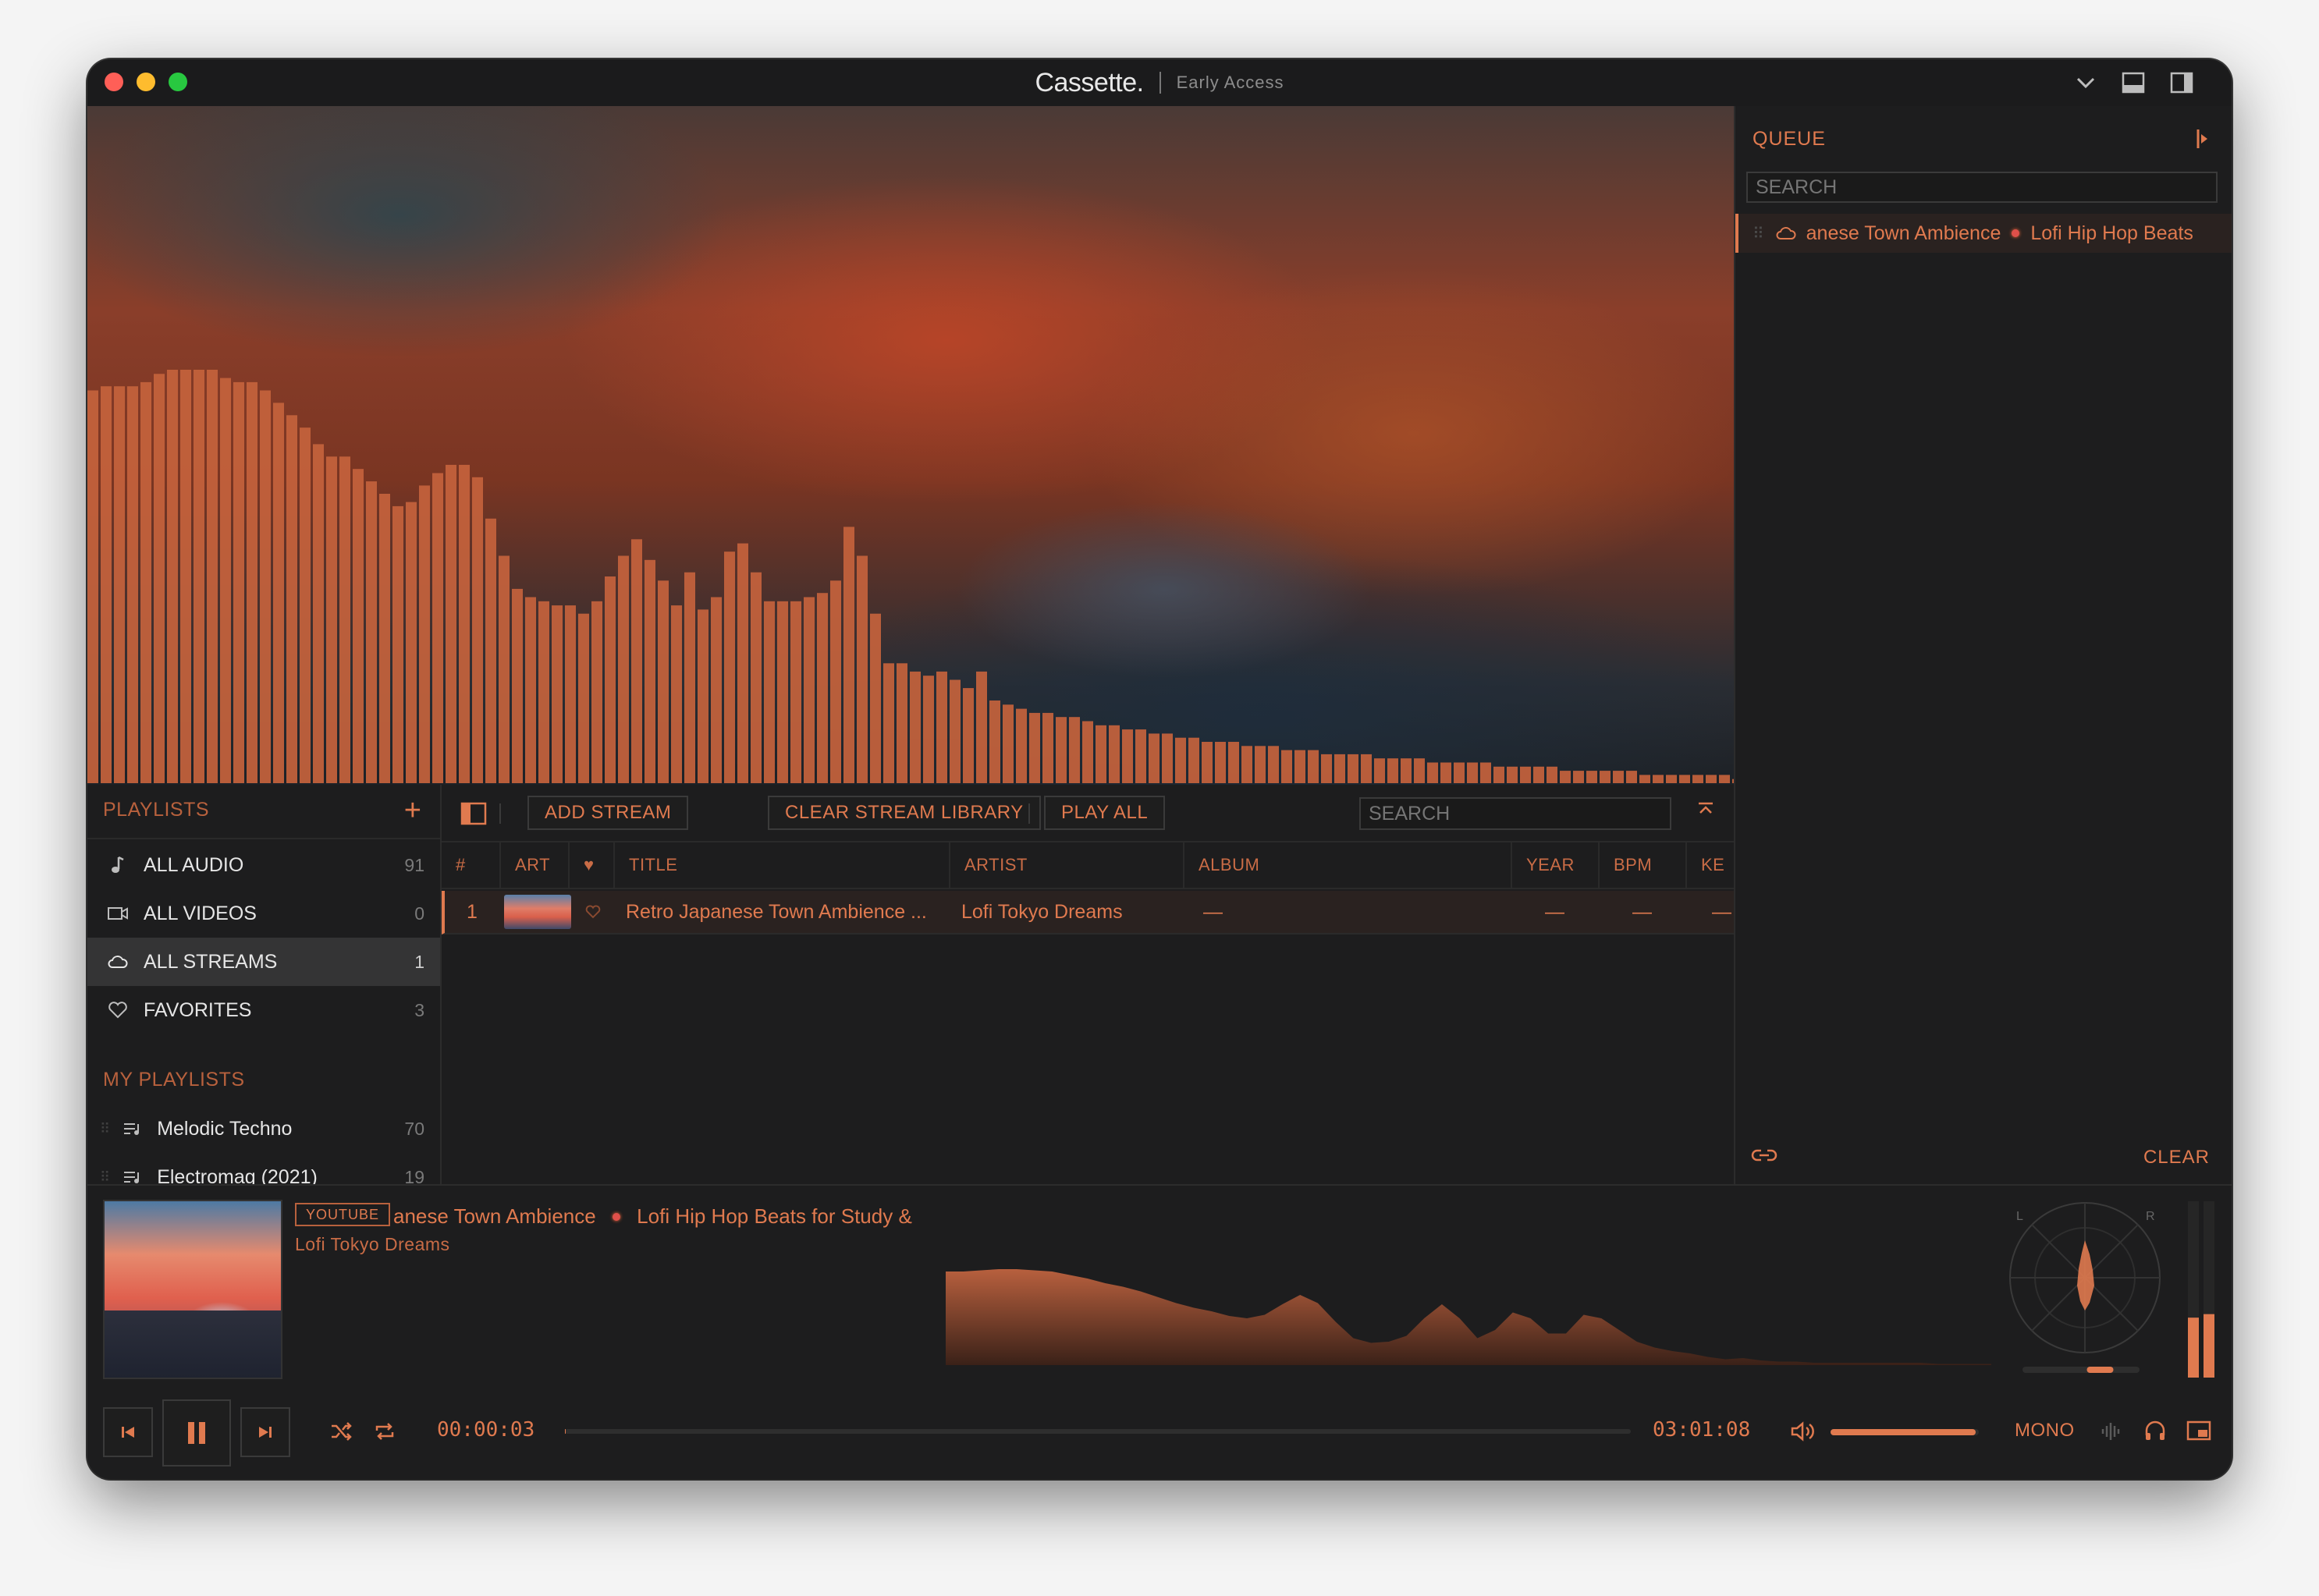  Describe the element at coordinates (1710, 865) in the screenshot. I see `column-header-key: KE` at that location.